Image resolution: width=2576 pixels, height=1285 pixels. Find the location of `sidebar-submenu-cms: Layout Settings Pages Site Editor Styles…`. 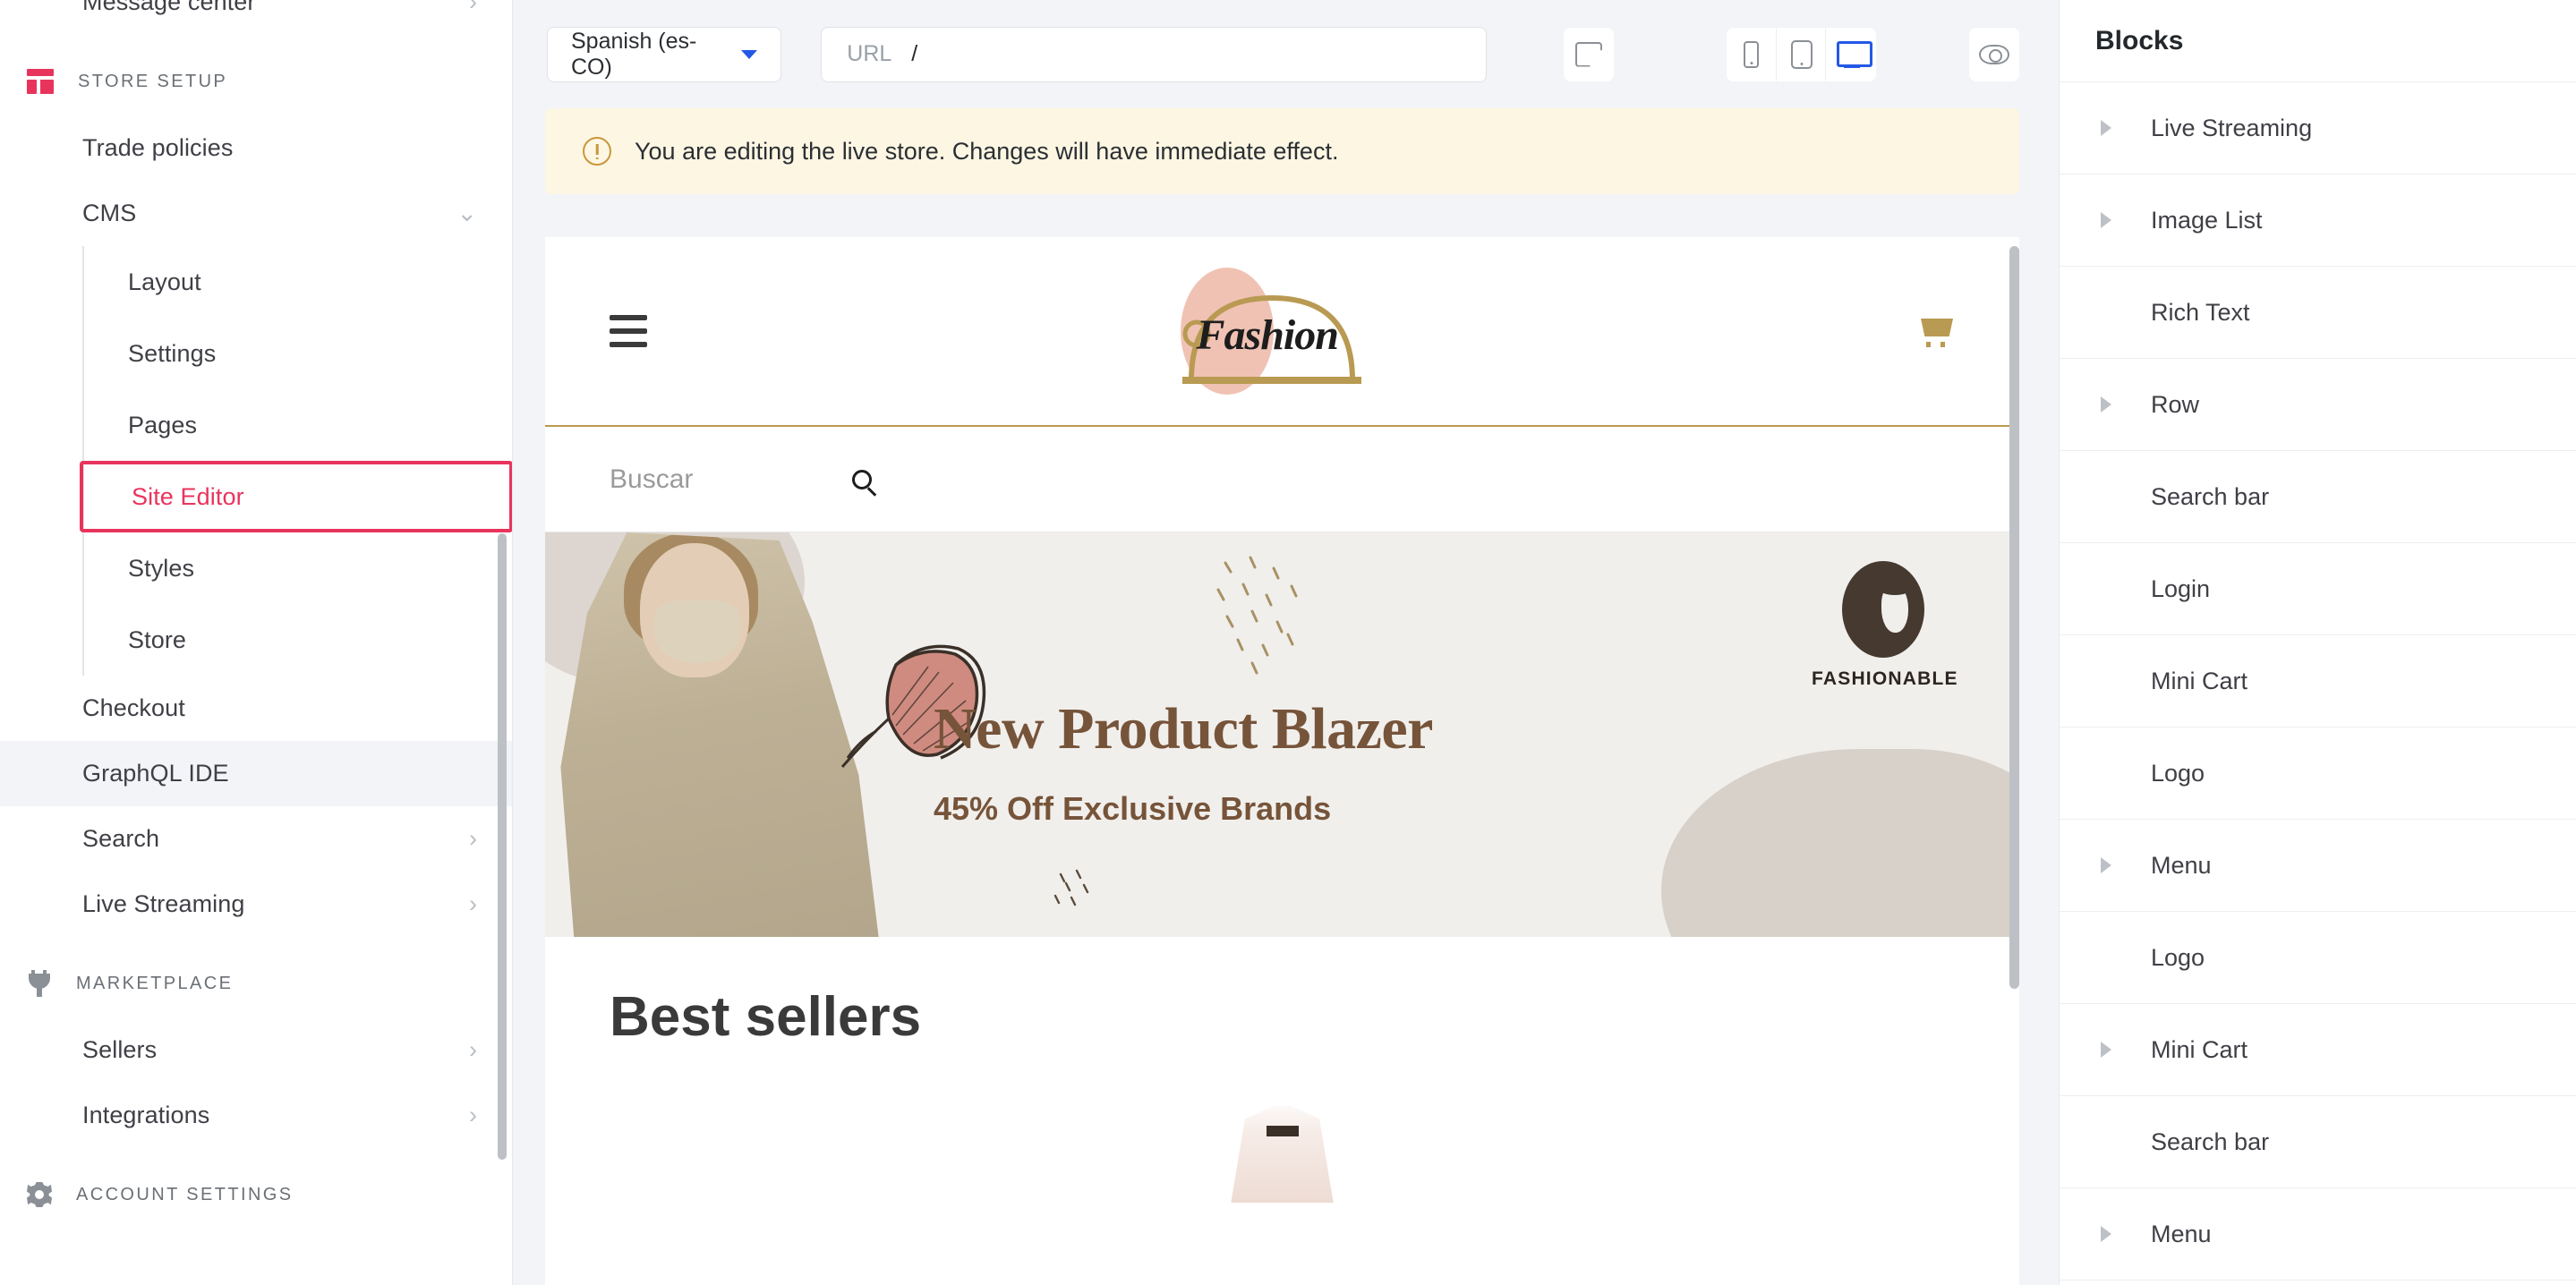

sidebar-submenu-cms: Layout Settings Pages Site Editor Styles… is located at coordinates (256, 461).